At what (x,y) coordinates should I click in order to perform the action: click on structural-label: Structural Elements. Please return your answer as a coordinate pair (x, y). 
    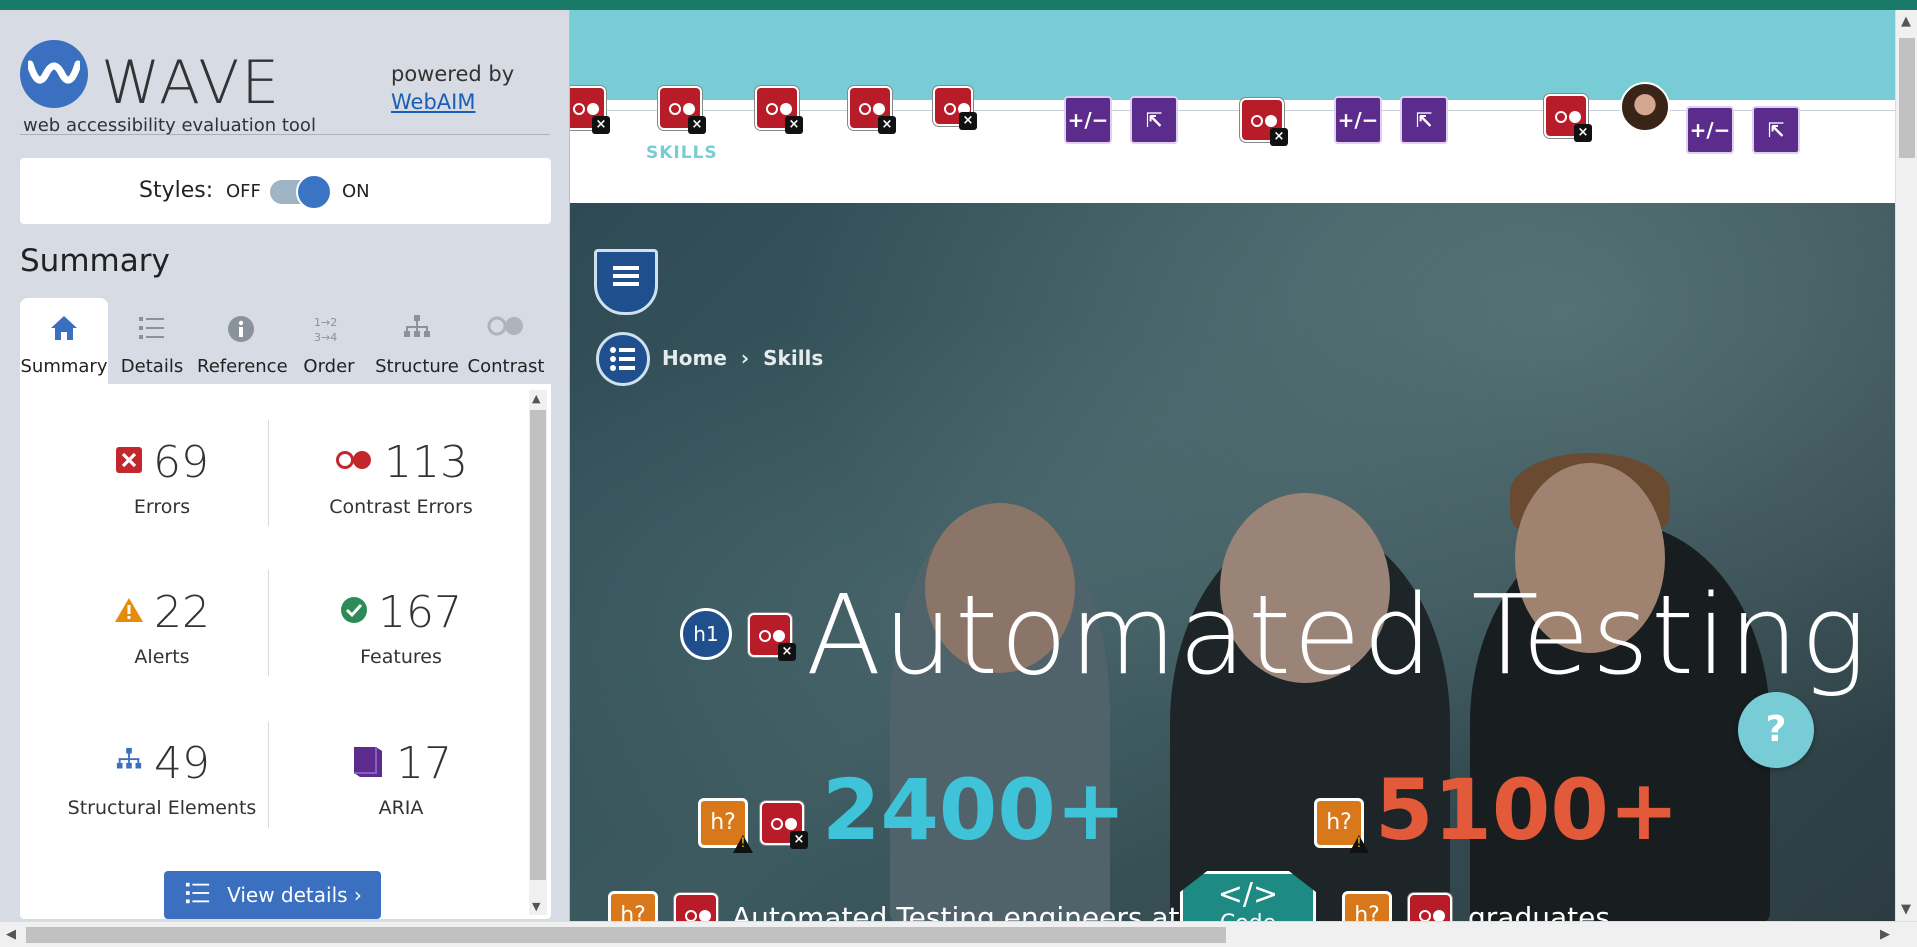
    Looking at the image, I should click on (162, 808).